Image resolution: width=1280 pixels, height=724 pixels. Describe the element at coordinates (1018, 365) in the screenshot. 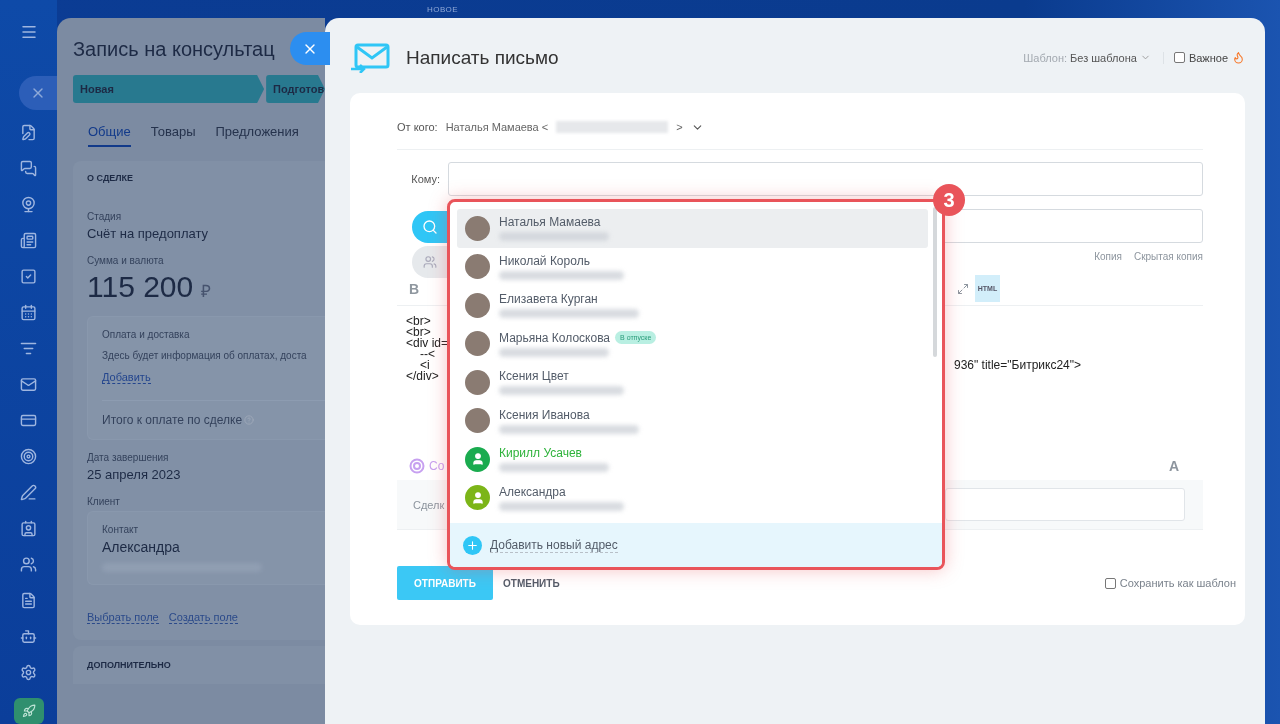

I see `code-line: 936" title="Битрикс24">` at that location.